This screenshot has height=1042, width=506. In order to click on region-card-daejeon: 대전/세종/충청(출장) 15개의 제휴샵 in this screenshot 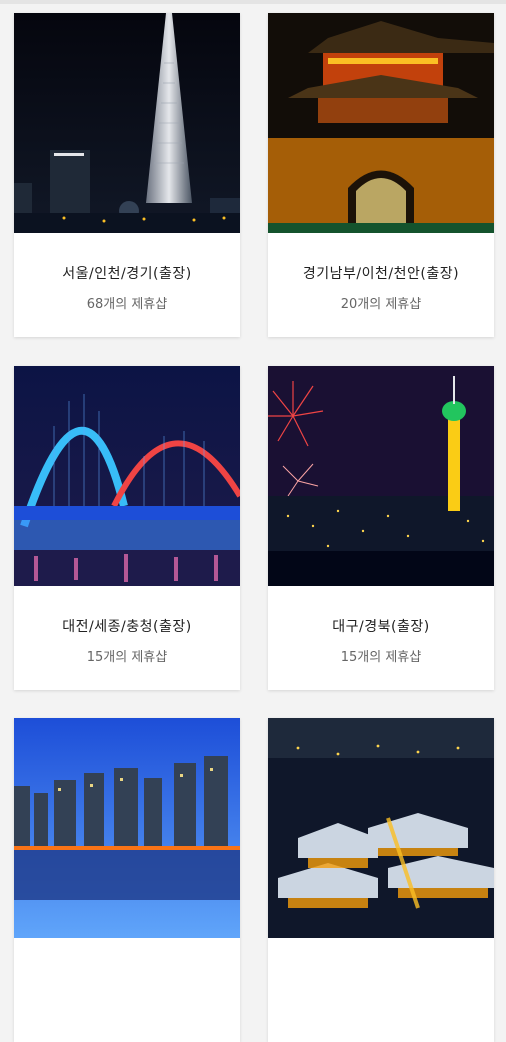, I will do `click(127, 528)`.